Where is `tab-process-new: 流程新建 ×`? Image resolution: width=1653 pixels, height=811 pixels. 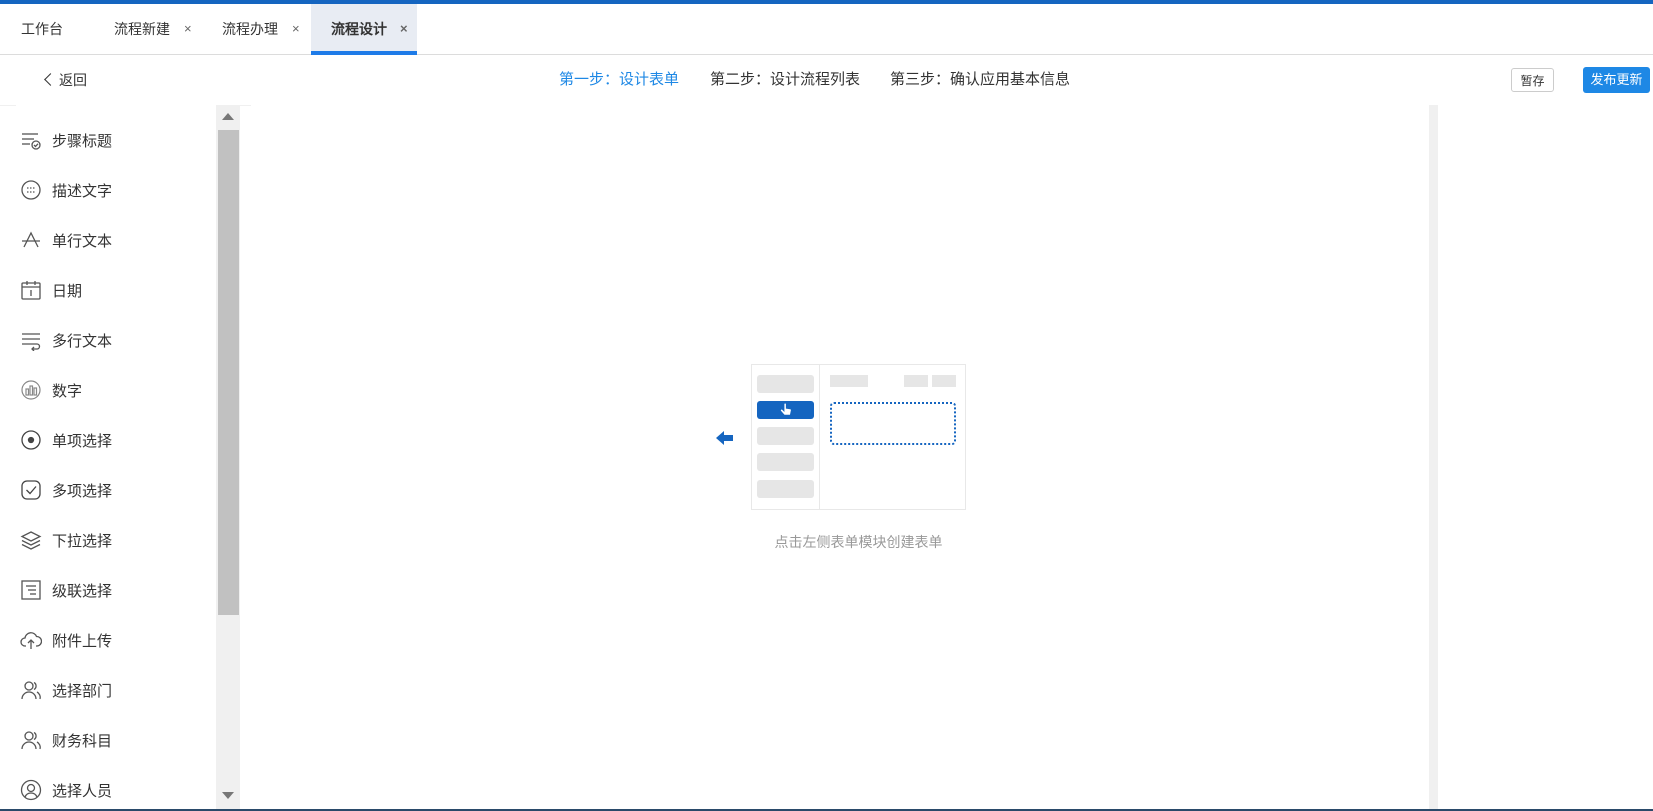 tab-process-new: 流程新建 × is located at coordinates (156, 29).